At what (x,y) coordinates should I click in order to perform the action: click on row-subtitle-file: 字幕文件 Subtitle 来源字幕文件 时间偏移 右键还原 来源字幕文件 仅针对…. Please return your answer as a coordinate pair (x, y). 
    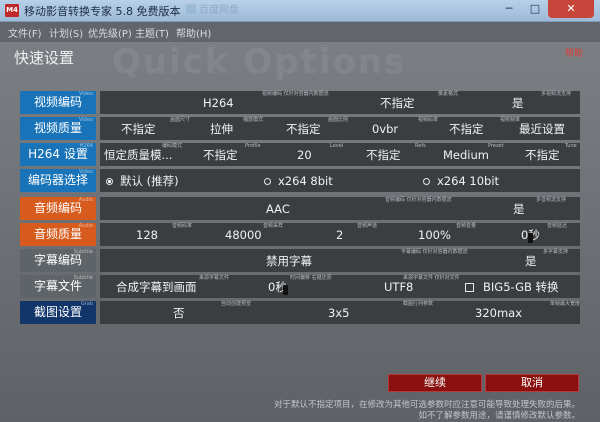
    Looking at the image, I should click on (300, 286).